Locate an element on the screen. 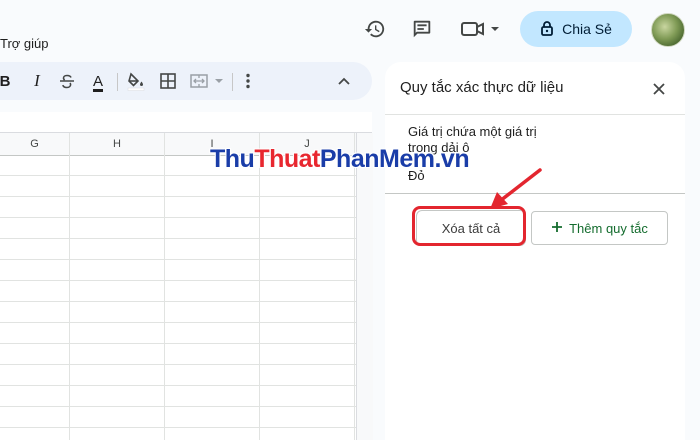 Image resolution: width=700 pixels, height=440 pixels. add-rule-button: Thêm quy tắc is located at coordinates (599, 228).